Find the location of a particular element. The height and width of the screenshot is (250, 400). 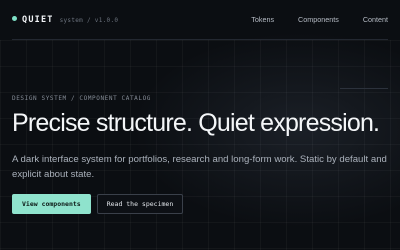

brand-name: QUIET is located at coordinates (38, 19).